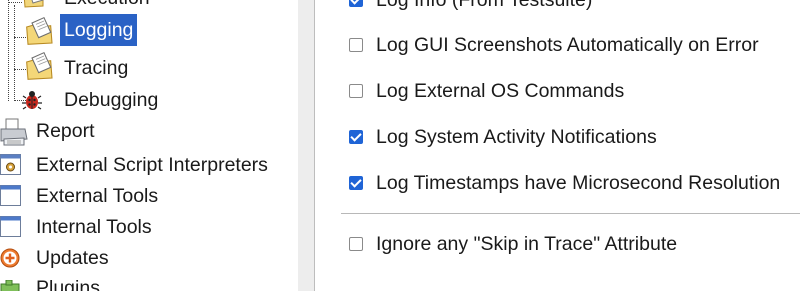 This screenshot has height=291, width=800. What do you see at coordinates (65, 131) in the screenshot?
I see `tree-item-label: Report` at bounding box center [65, 131].